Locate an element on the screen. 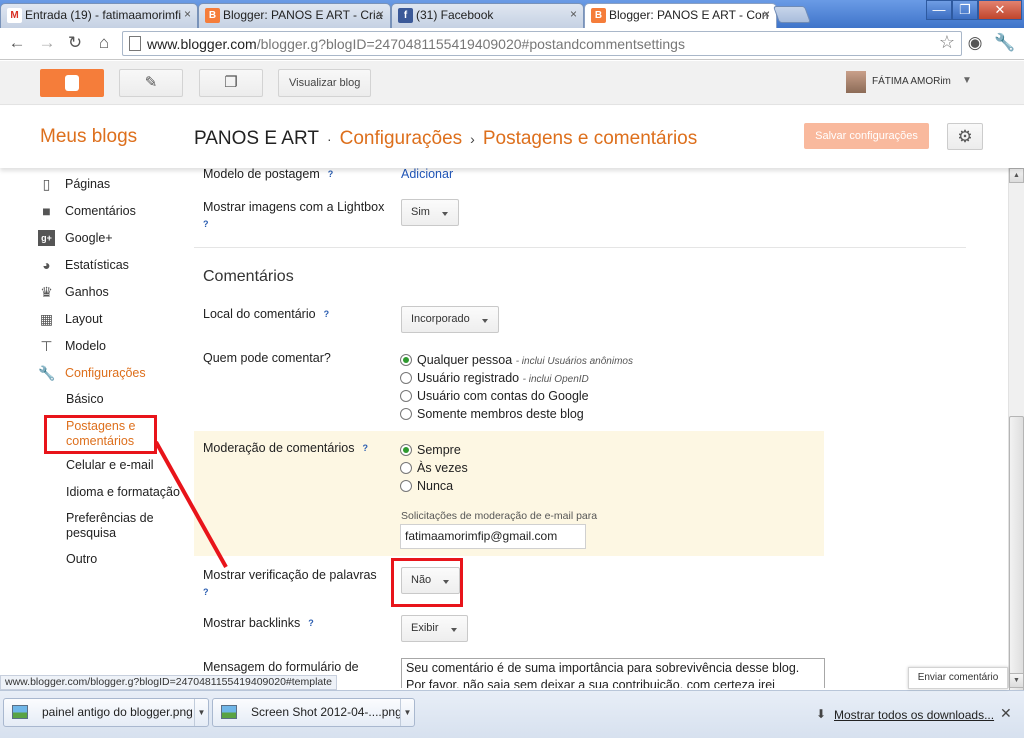  radio-registered: Usuário registrado - inclui OpenID is located at coordinates (494, 379).